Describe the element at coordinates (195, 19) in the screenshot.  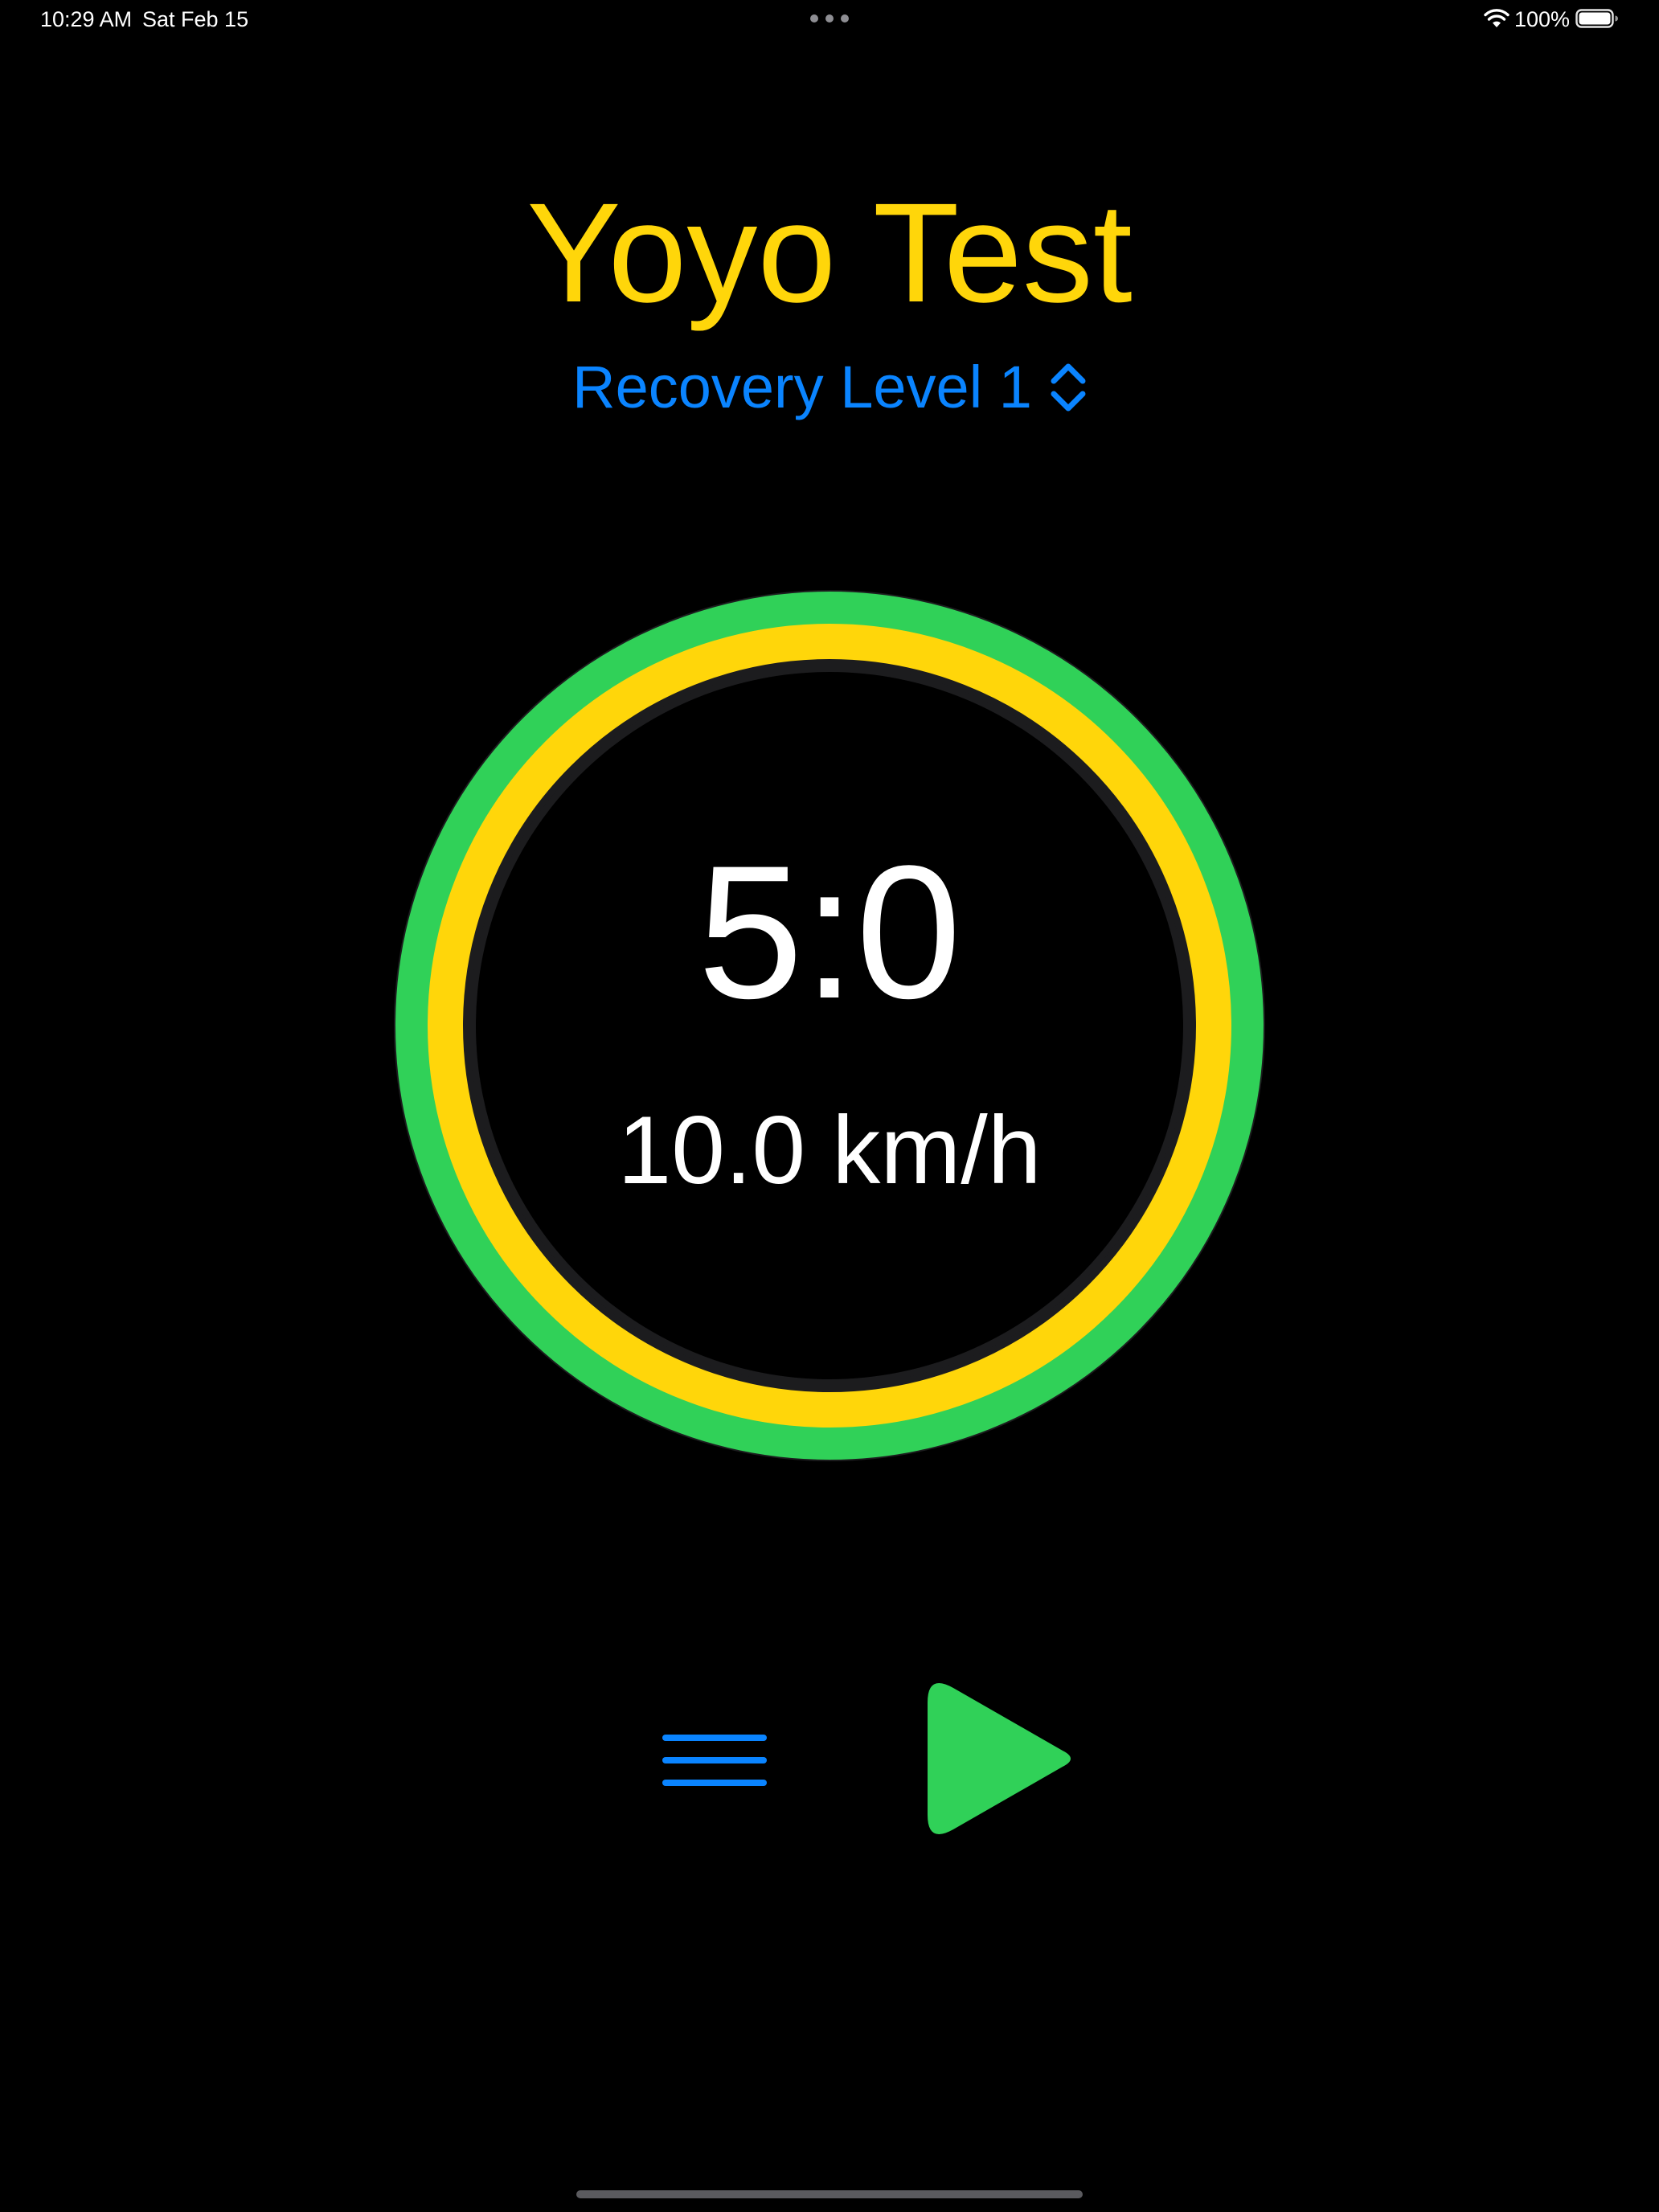
I see `status-date: Sat Feb 15` at that location.